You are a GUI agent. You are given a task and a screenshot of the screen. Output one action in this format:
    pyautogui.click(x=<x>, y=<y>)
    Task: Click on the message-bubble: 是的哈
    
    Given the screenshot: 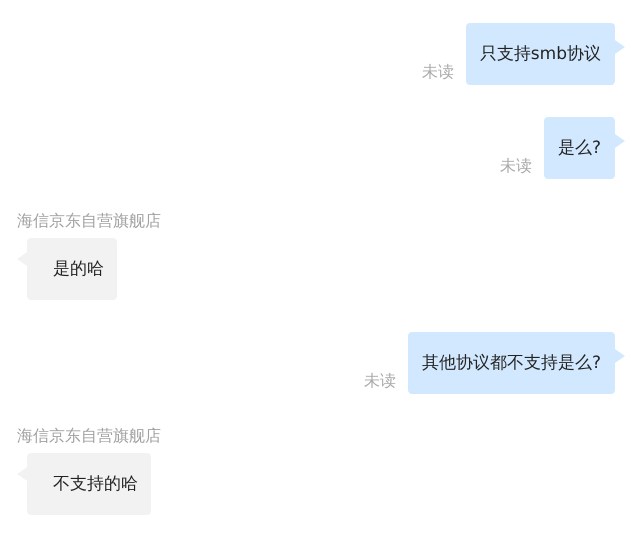 What is the action you would take?
    pyautogui.click(x=72, y=269)
    